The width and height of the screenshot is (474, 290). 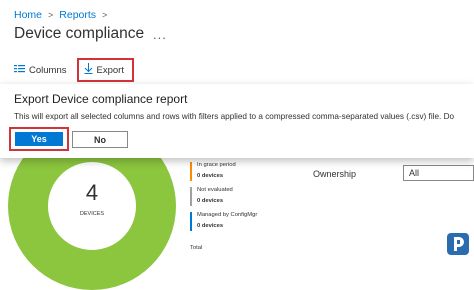 I want to click on toolbar: Columns Export, so click(x=74, y=70).